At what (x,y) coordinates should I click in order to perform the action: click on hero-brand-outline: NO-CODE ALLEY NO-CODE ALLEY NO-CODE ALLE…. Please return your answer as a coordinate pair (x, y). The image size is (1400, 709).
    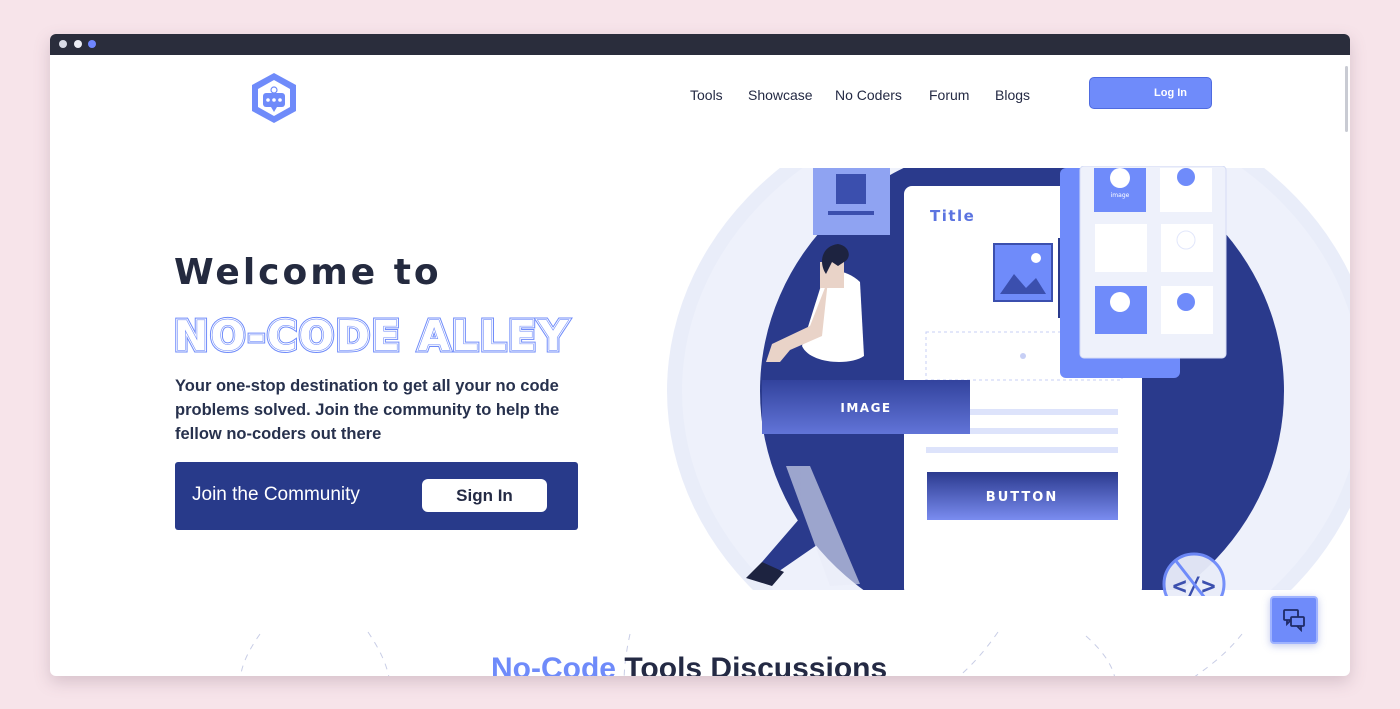
    Looking at the image, I should click on (371, 336).